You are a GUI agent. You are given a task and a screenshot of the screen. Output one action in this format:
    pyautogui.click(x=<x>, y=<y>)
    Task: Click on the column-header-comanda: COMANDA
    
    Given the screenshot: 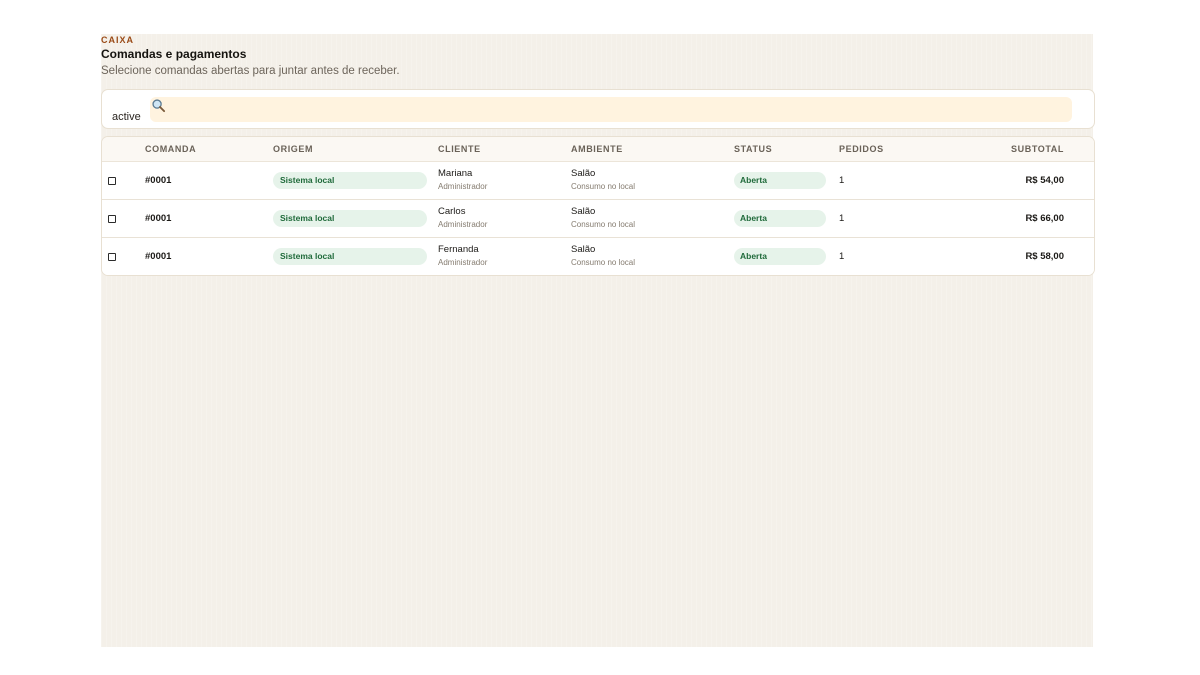 What is the action you would take?
    pyautogui.click(x=170, y=149)
    